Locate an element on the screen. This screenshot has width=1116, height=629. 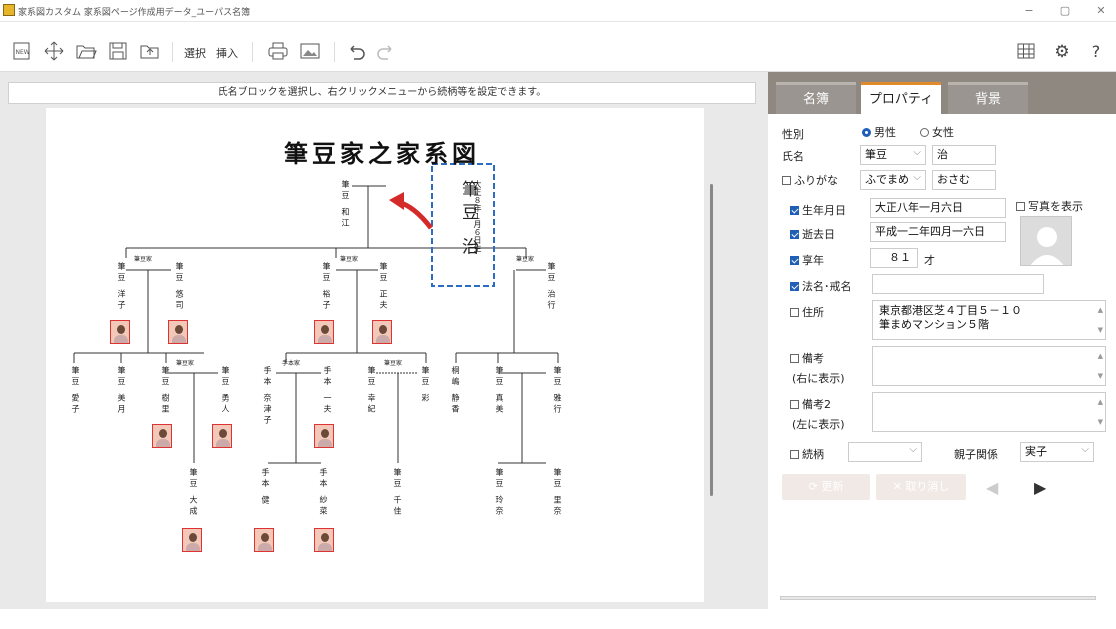
person-node: 筆豆 雅行 is located at coordinates (557, 391).